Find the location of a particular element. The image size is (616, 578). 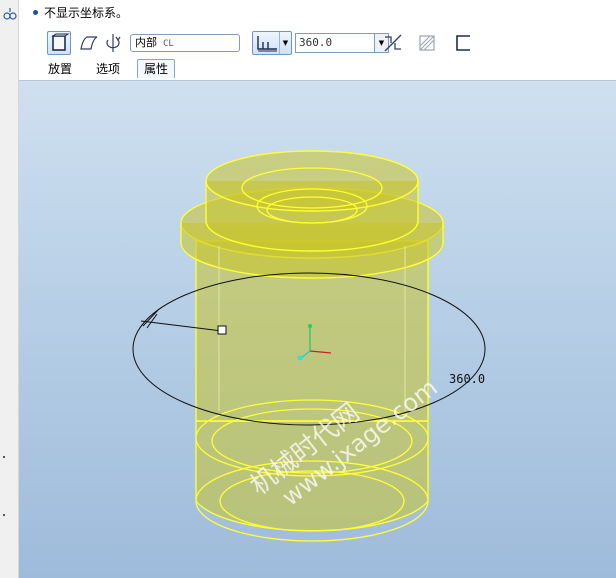

chevron-down-icon: ▼ is located at coordinates (285, 43).